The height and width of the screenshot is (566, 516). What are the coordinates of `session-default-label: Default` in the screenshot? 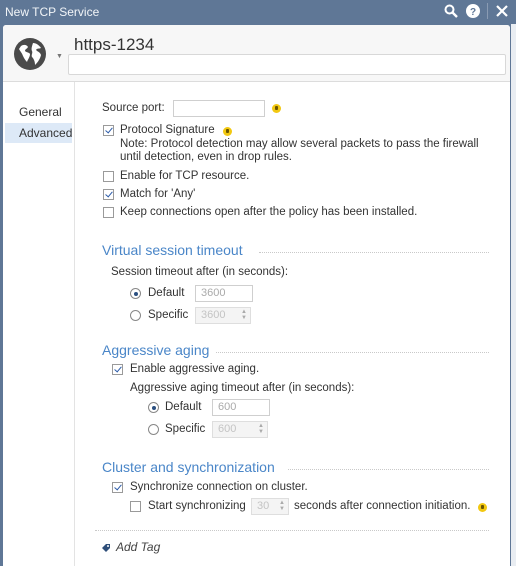 It's located at (166, 293).